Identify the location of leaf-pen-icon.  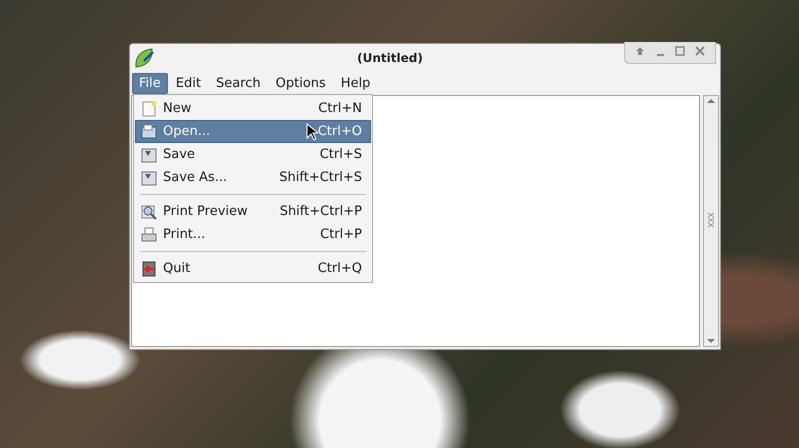
(145, 57).